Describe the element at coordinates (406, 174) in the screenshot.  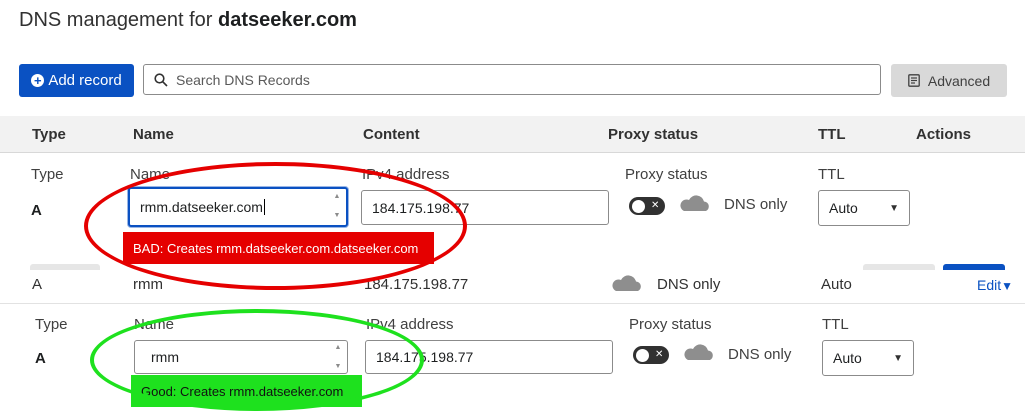
I see `bad-content-label: IPv4 address` at that location.